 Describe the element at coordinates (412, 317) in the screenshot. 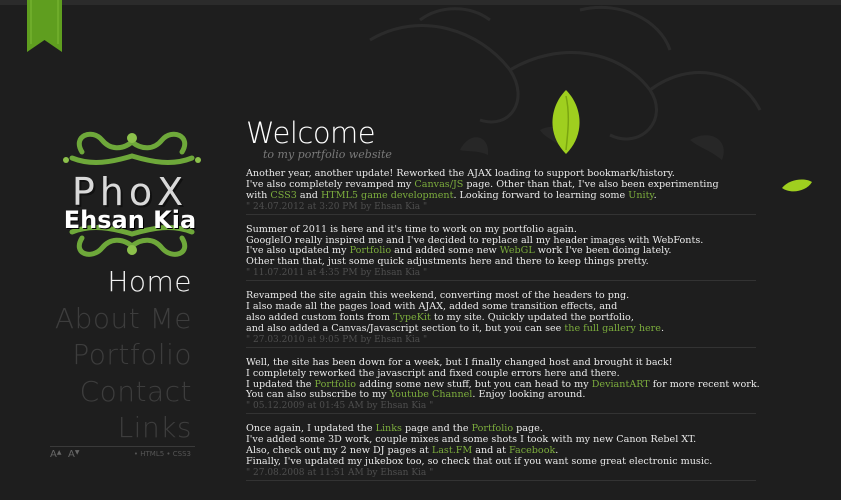

I see `post-link: TypeKit` at that location.